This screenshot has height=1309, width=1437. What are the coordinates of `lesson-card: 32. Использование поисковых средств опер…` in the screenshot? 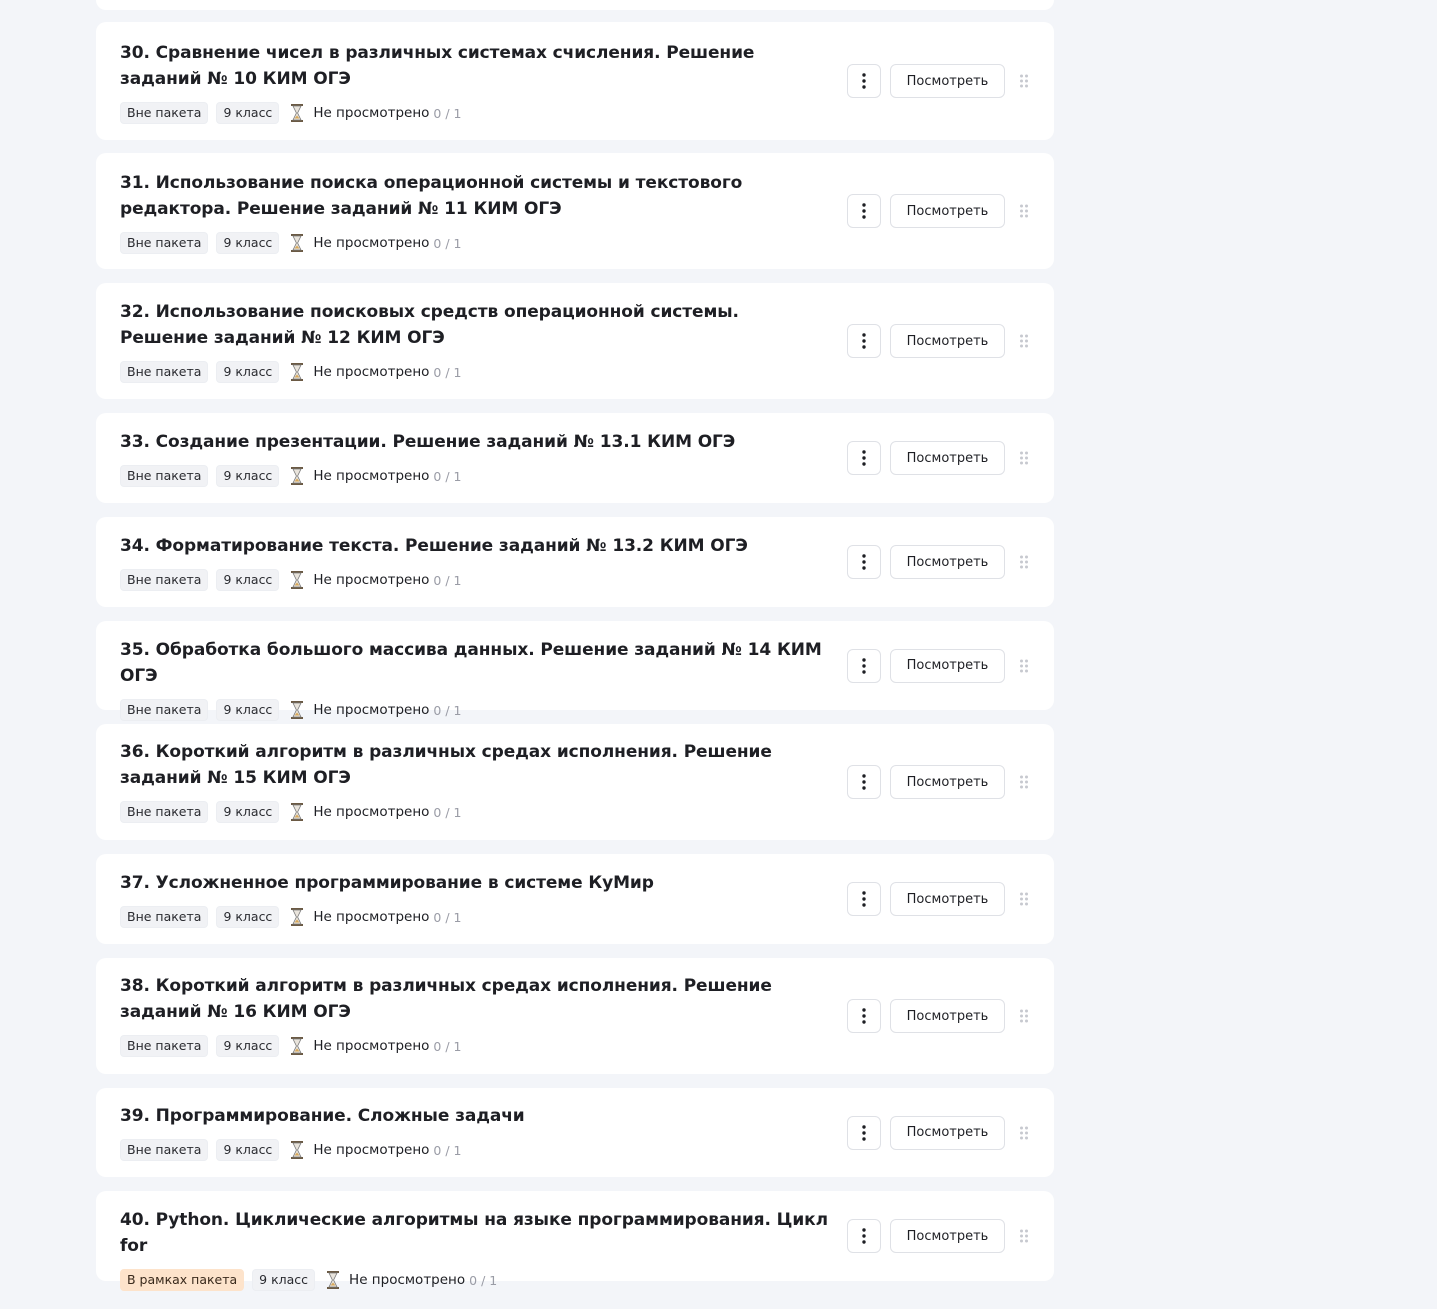 It's located at (575, 341).